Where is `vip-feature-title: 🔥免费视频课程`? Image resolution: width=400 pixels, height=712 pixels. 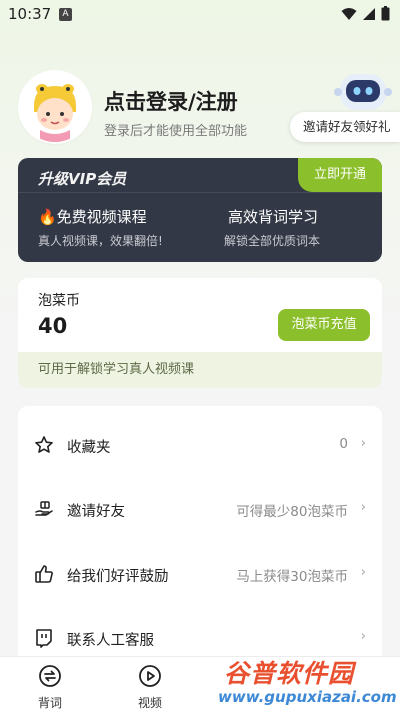 vip-feature-title: 🔥免费视频课程 is located at coordinates (92, 217).